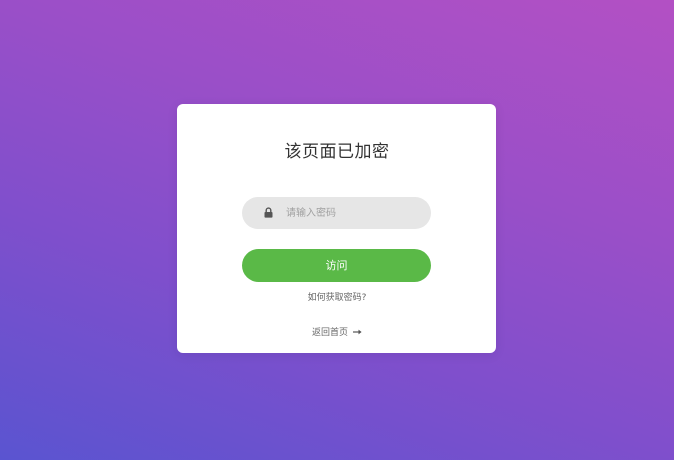 The image size is (674, 460). Describe the element at coordinates (337, 298) in the screenshot. I see `get-password-link: 如何获取密码?` at that location.